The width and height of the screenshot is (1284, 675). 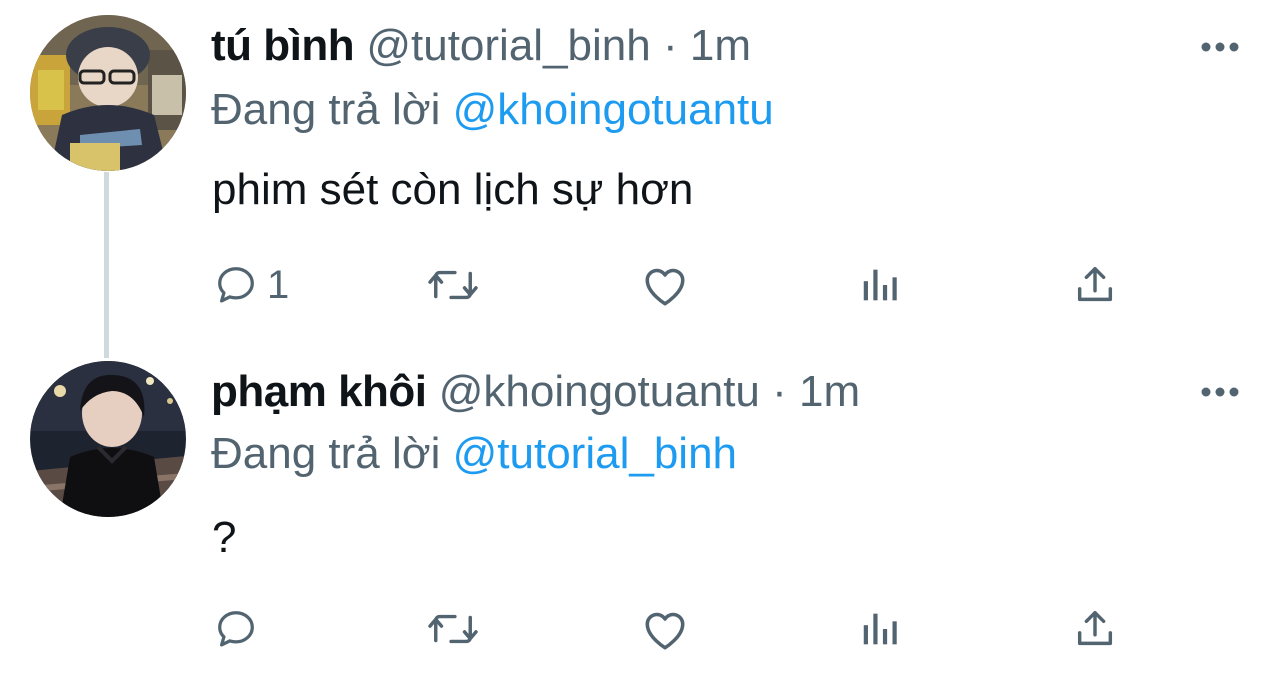 I want to click on tweet-text: ?, so click(x=224, y=537).